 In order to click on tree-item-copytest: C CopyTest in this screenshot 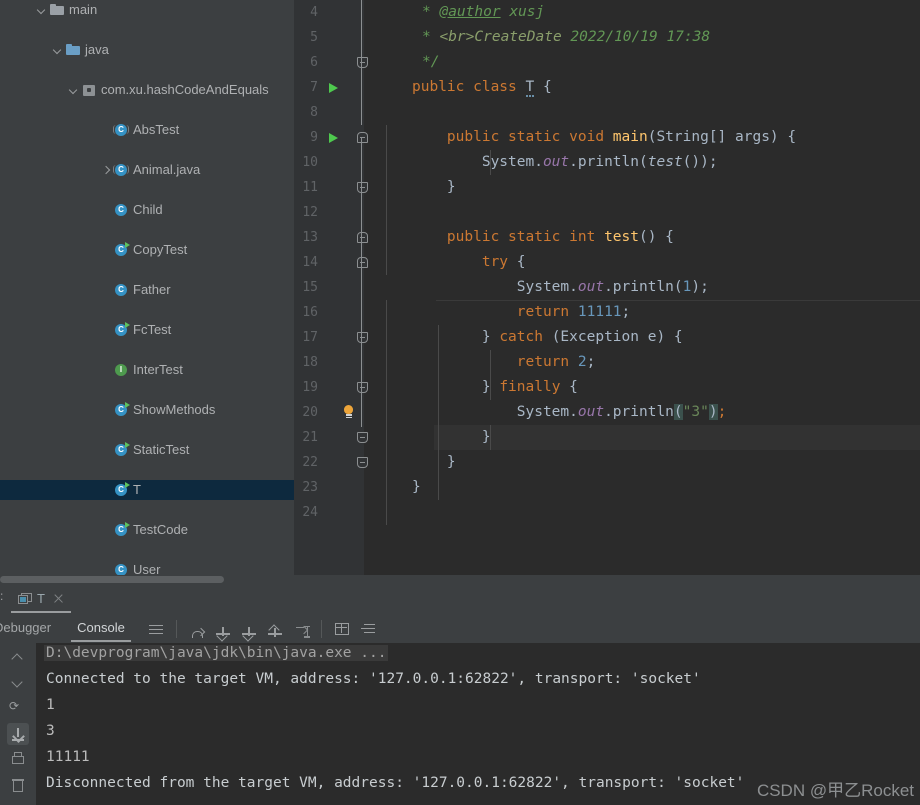, I will do `click(147, 250)`.